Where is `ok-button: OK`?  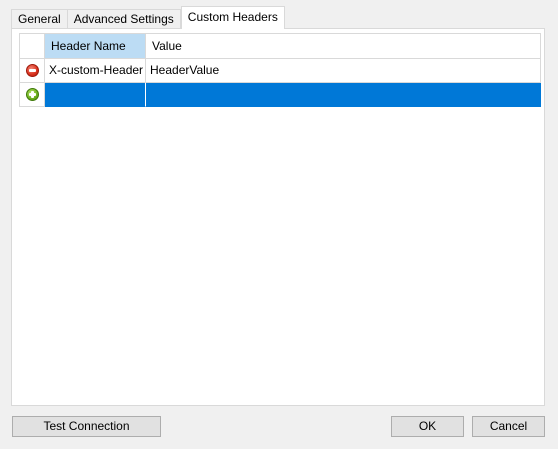
ok-button: OK is located at coordinates (427, 426).